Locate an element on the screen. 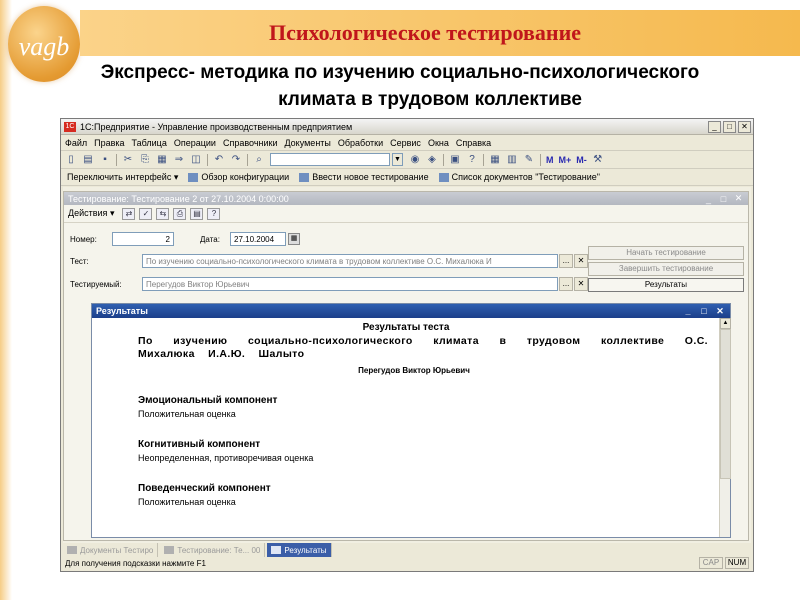 This screenshot has height=600, width=800. scroll-thumb is located at coordinates (725, 404).